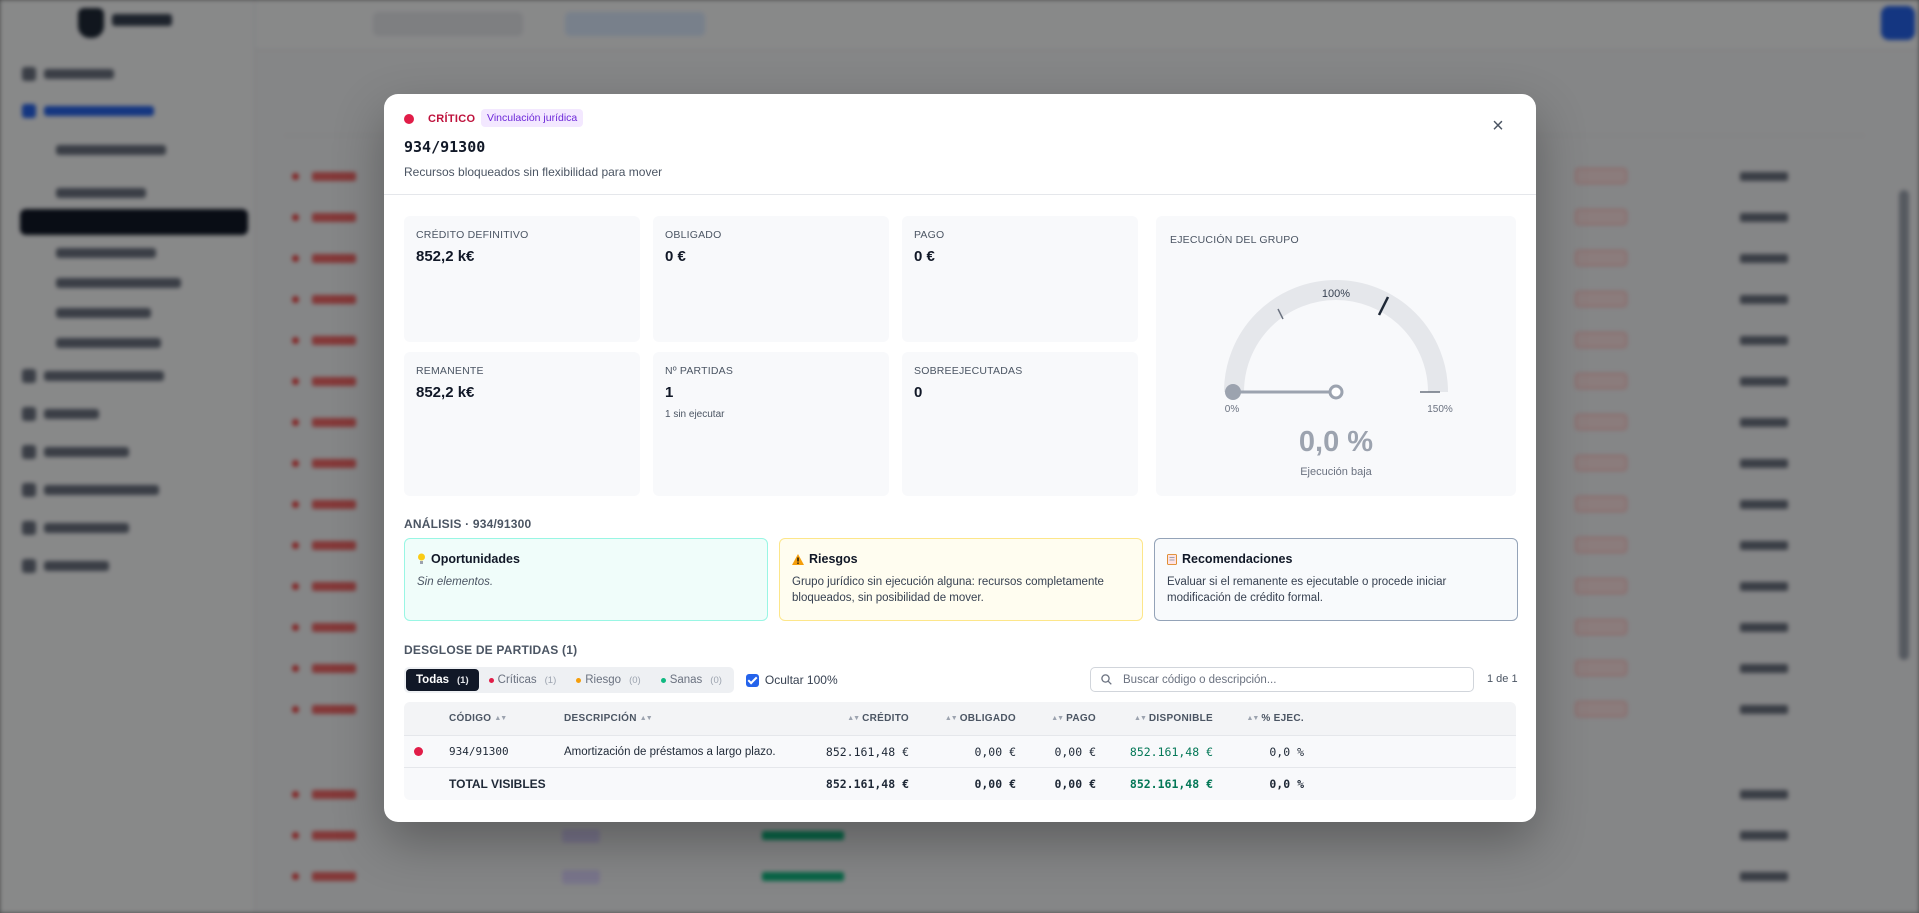  What do you see at coordinates (522, 279) in the screenshot?
I see `stat-credito-definitivo: CRÉDITO DEFINITIVO 852,2 k€` at bounding box center [522, 279].